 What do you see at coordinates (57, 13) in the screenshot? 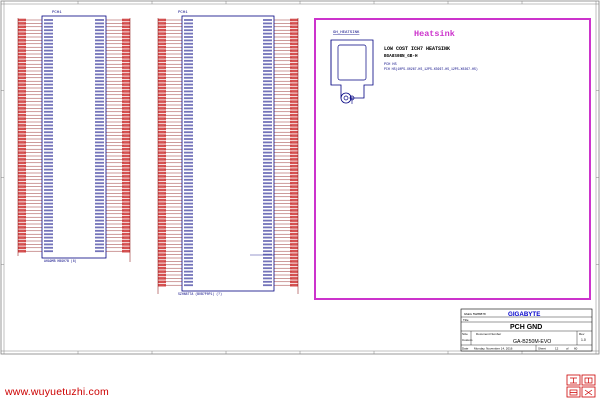
I see `left-connector-refdes: PCH1` at bounding box center [57, 13].